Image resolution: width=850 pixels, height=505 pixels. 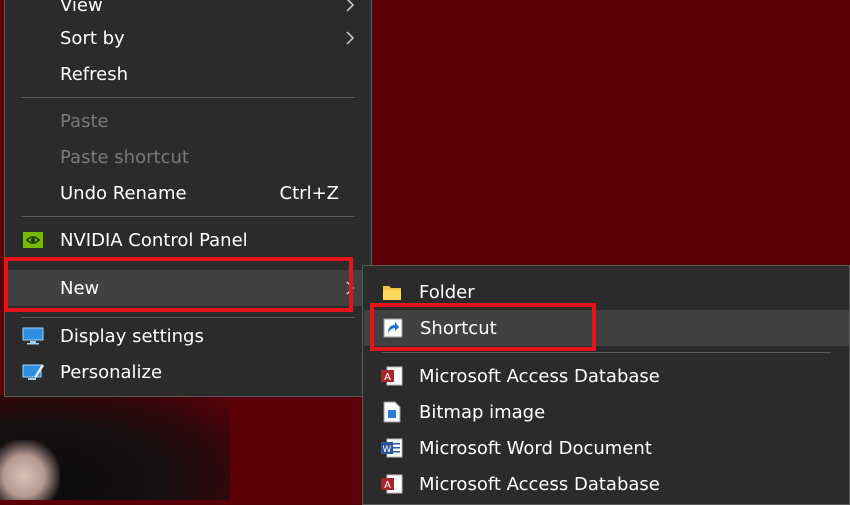 What do you see at coordinates (124, 157) in the screenshot?
I see `menu-item-label: Paste shortcut` at bounding box center [124, 157].